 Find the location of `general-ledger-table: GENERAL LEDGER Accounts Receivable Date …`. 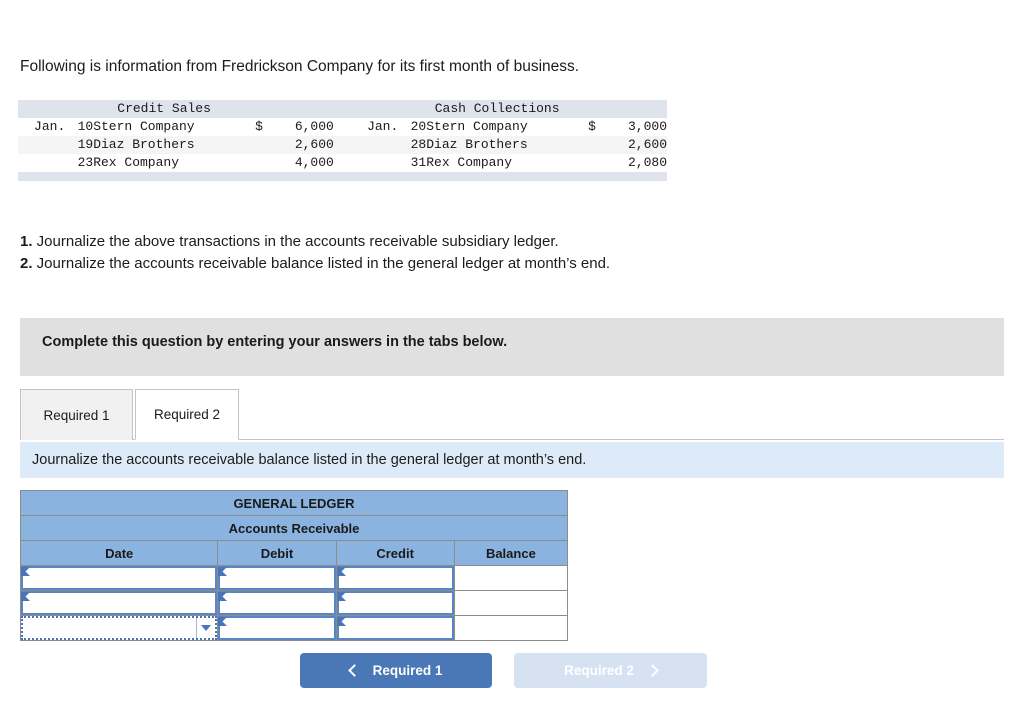

general-ledger-table: GENERAL LEDGER Accounts Receivable Date … is located at coordinates (294, 565).